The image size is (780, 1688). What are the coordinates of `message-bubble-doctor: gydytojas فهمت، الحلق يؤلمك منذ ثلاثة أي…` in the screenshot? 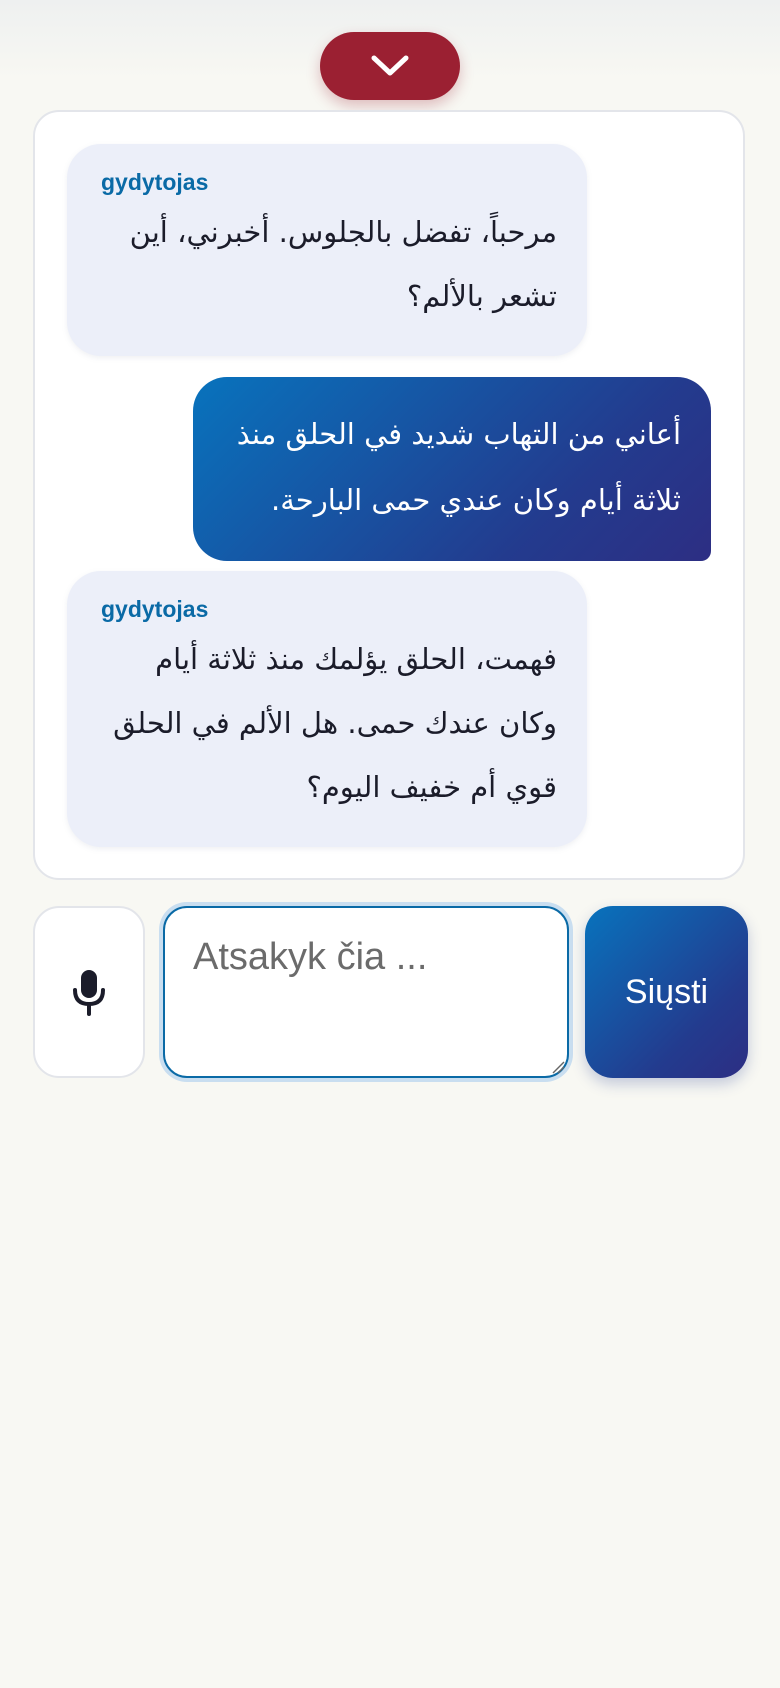 It's located at (327, 709).